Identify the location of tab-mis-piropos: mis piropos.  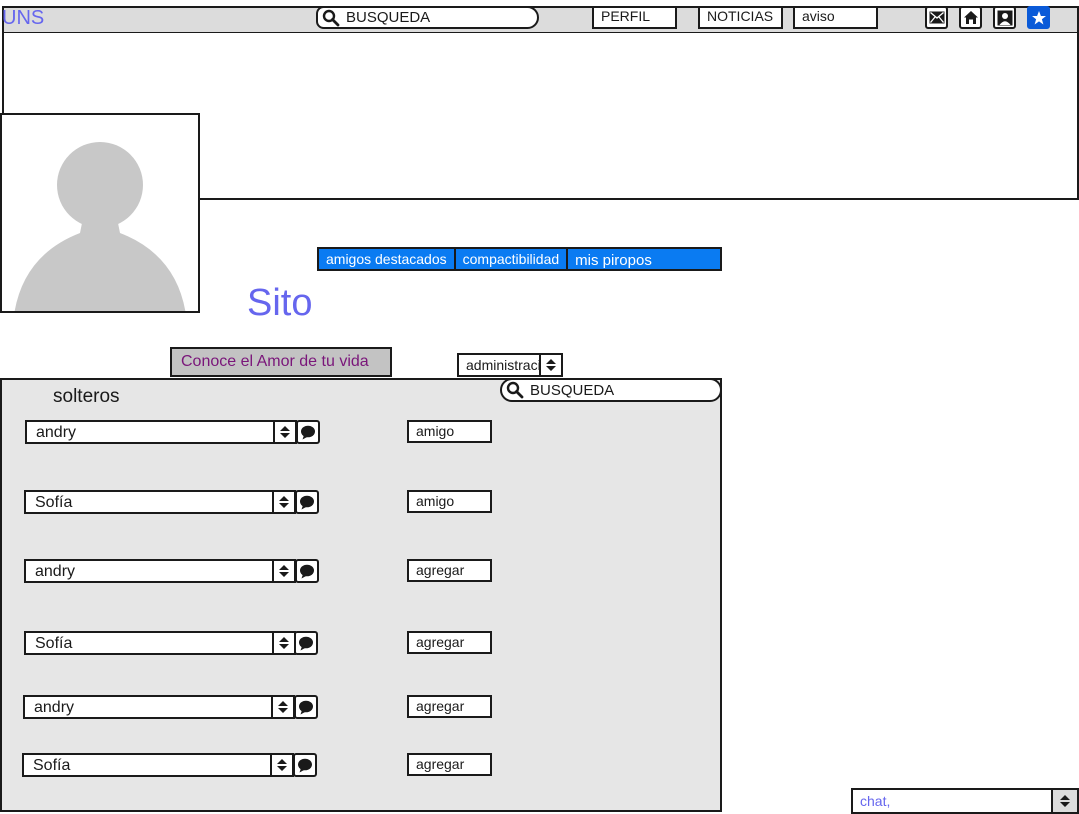
(613, 259).